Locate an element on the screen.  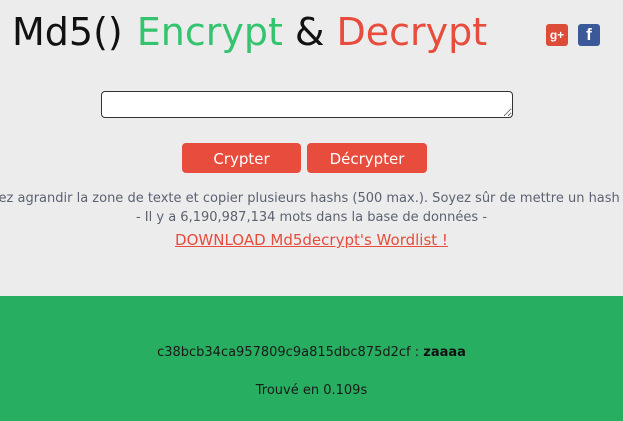
google-plus-icon: g+ is located at coordinates (557, 35).